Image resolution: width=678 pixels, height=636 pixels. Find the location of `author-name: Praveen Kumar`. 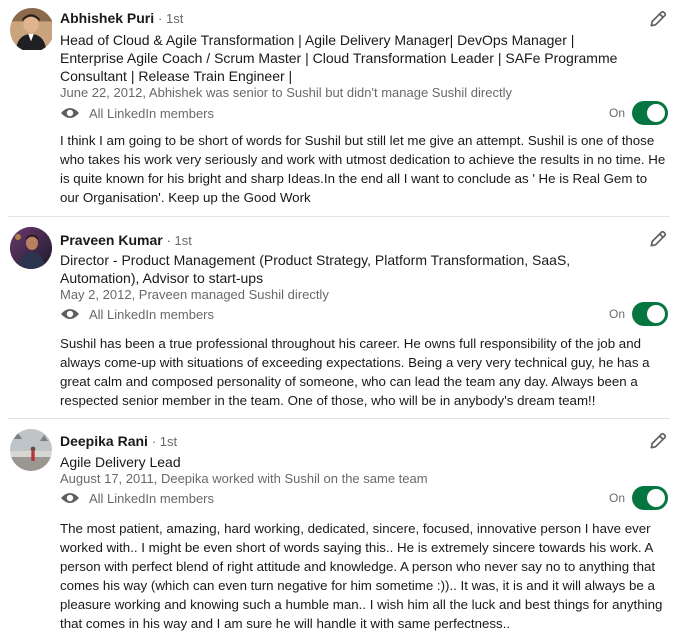

author-name: Praveen Kumar is located at coordinates (111, 240).